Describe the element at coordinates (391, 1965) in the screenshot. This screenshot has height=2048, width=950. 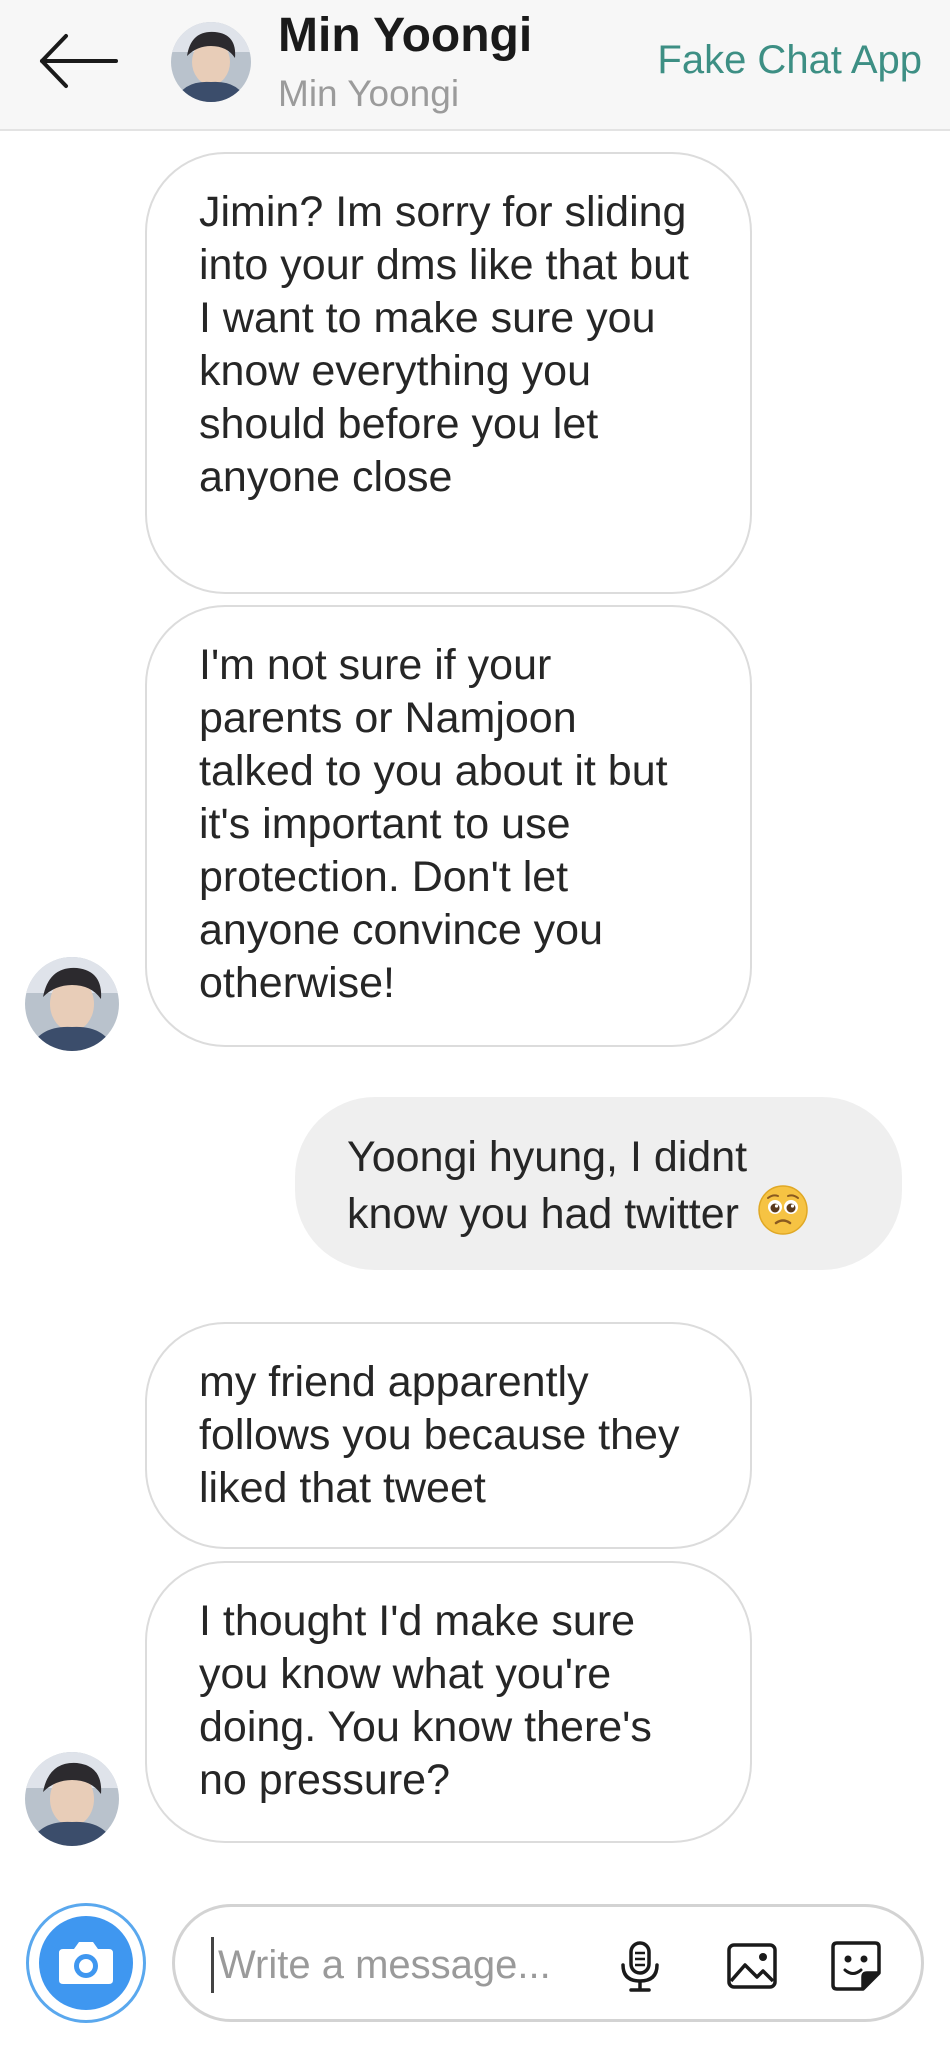
I see `message-input` at that location.